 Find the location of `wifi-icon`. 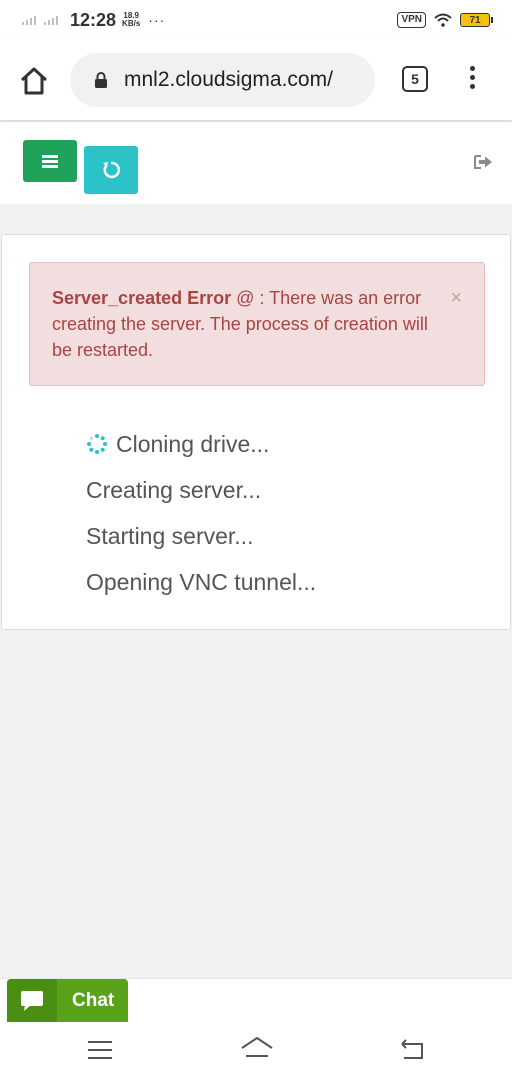

wifi-icon is located at coordinates (443, 20).